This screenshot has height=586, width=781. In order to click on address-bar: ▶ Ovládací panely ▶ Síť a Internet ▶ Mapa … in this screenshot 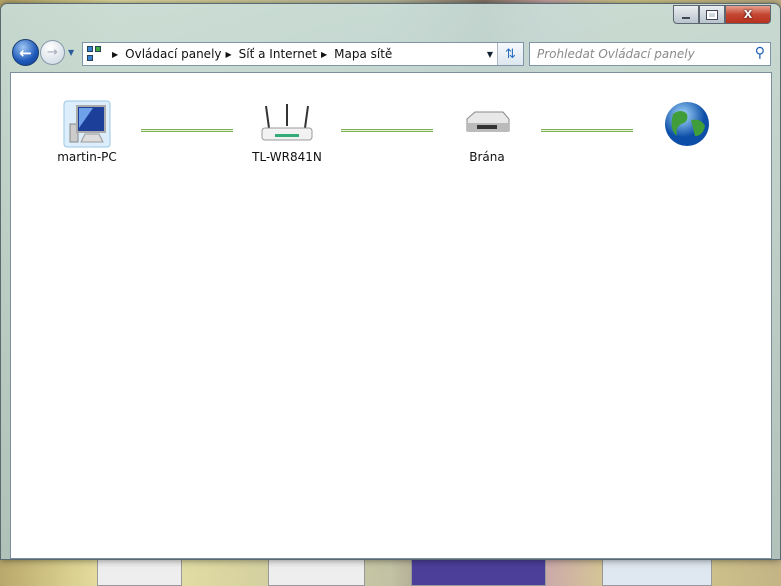, I will do `click(303, 54)`.